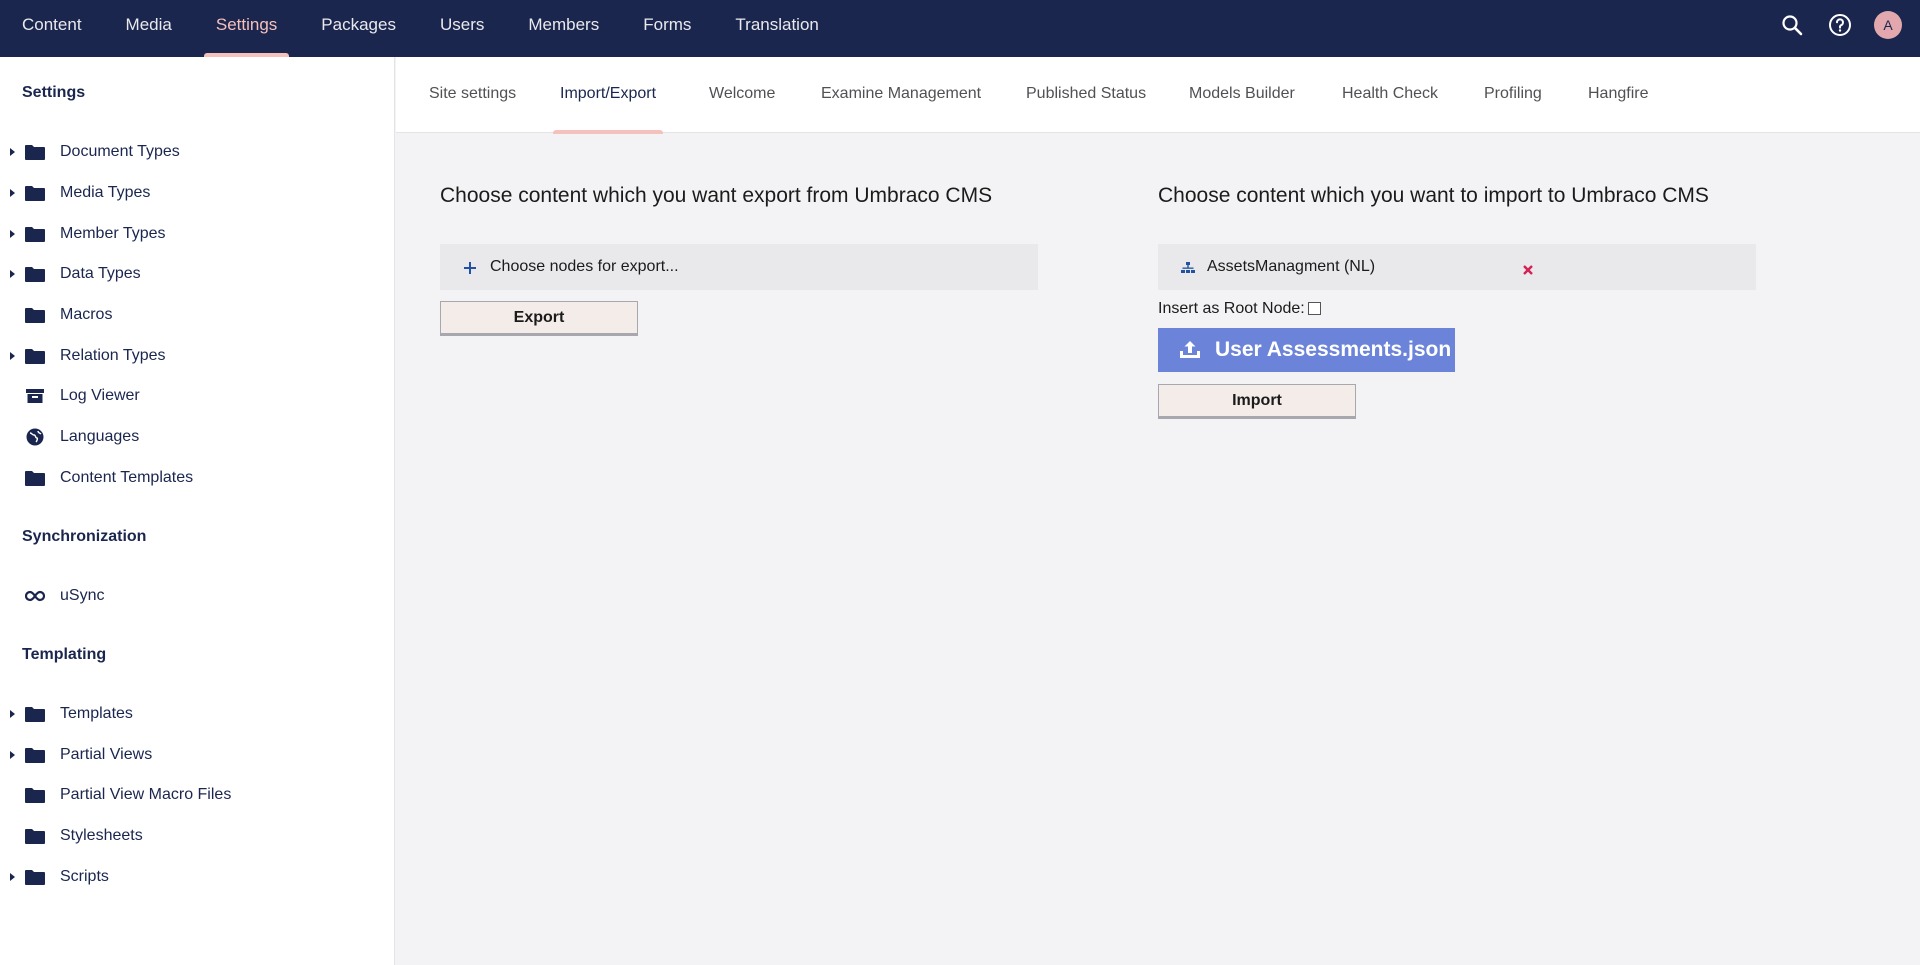 This screenshot has width=1920, height=965. Describe the element at coordinates (149, 28) in the screenshot. I see `nav-media: Media` at that location.